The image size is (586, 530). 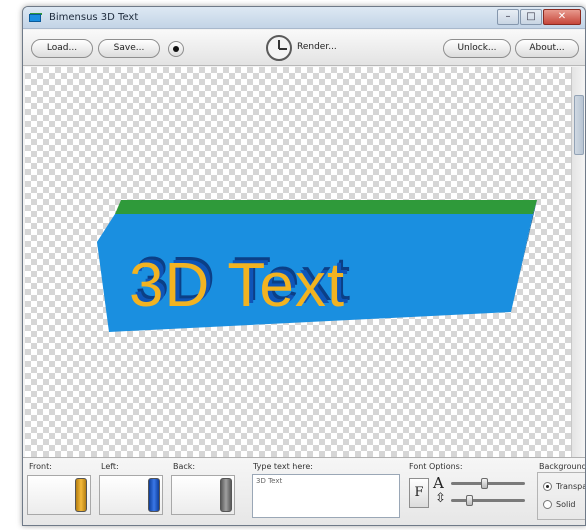 I want to click on bg-option-solid: Solid, so click(x=559, y=504).